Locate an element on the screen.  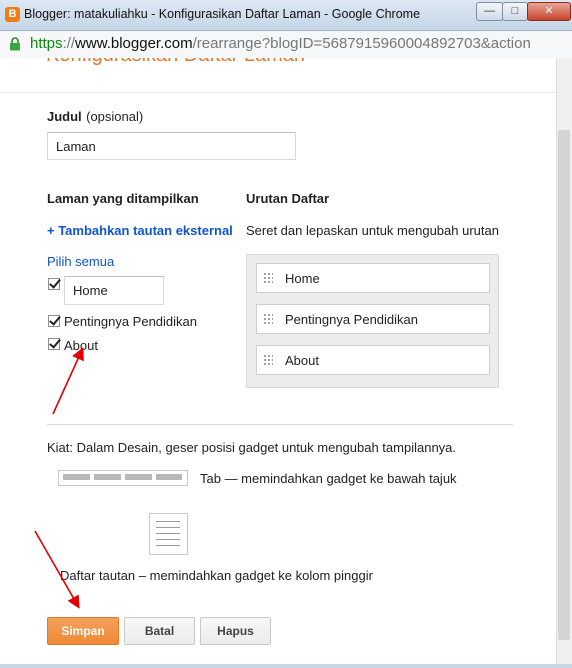
window-bottom-border is located at coordinates (286, 666).